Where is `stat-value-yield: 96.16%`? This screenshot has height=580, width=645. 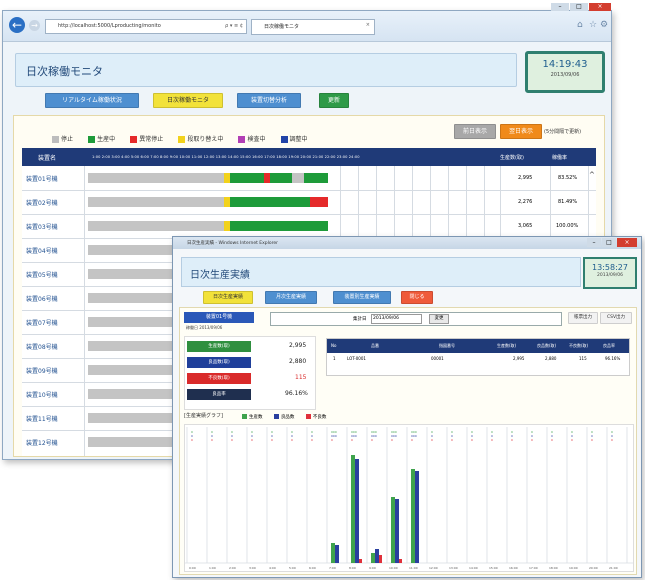
stat-value-yield: 96.16% is located at coordinates (296, 393).